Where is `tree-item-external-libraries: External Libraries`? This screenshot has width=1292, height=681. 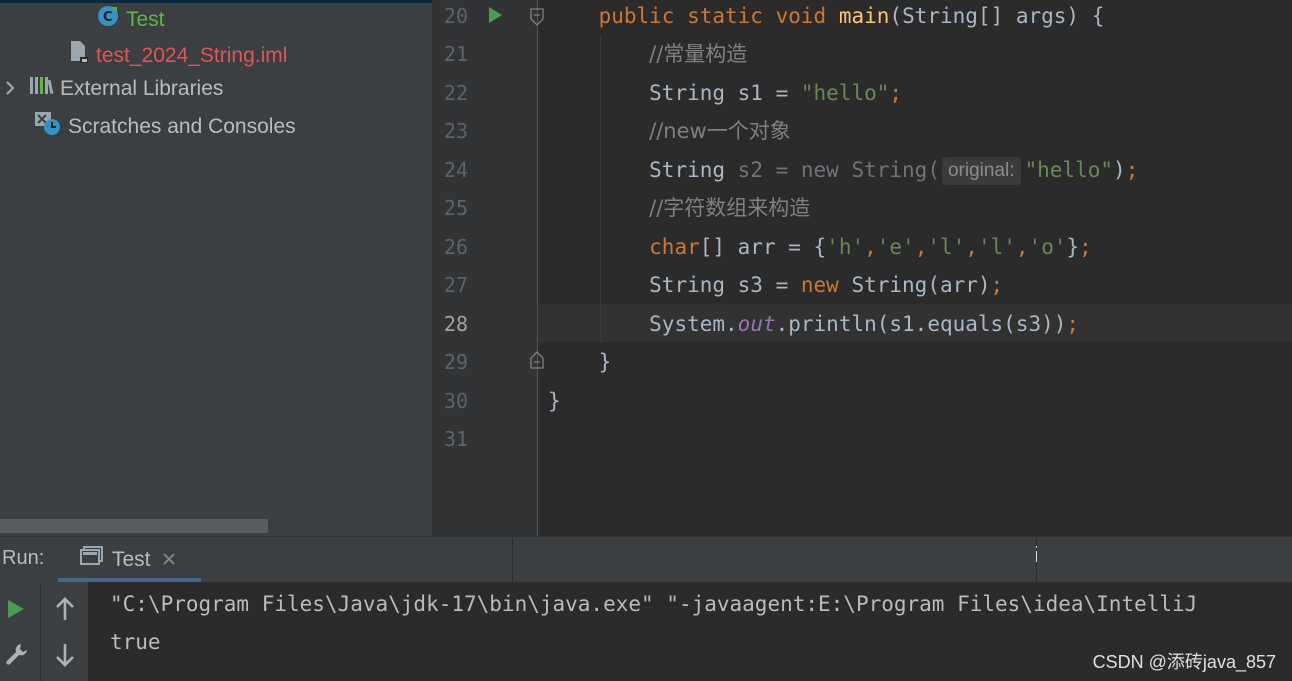 tree-item-external-libraries: External Libraries is located at coordinates (113, 89).